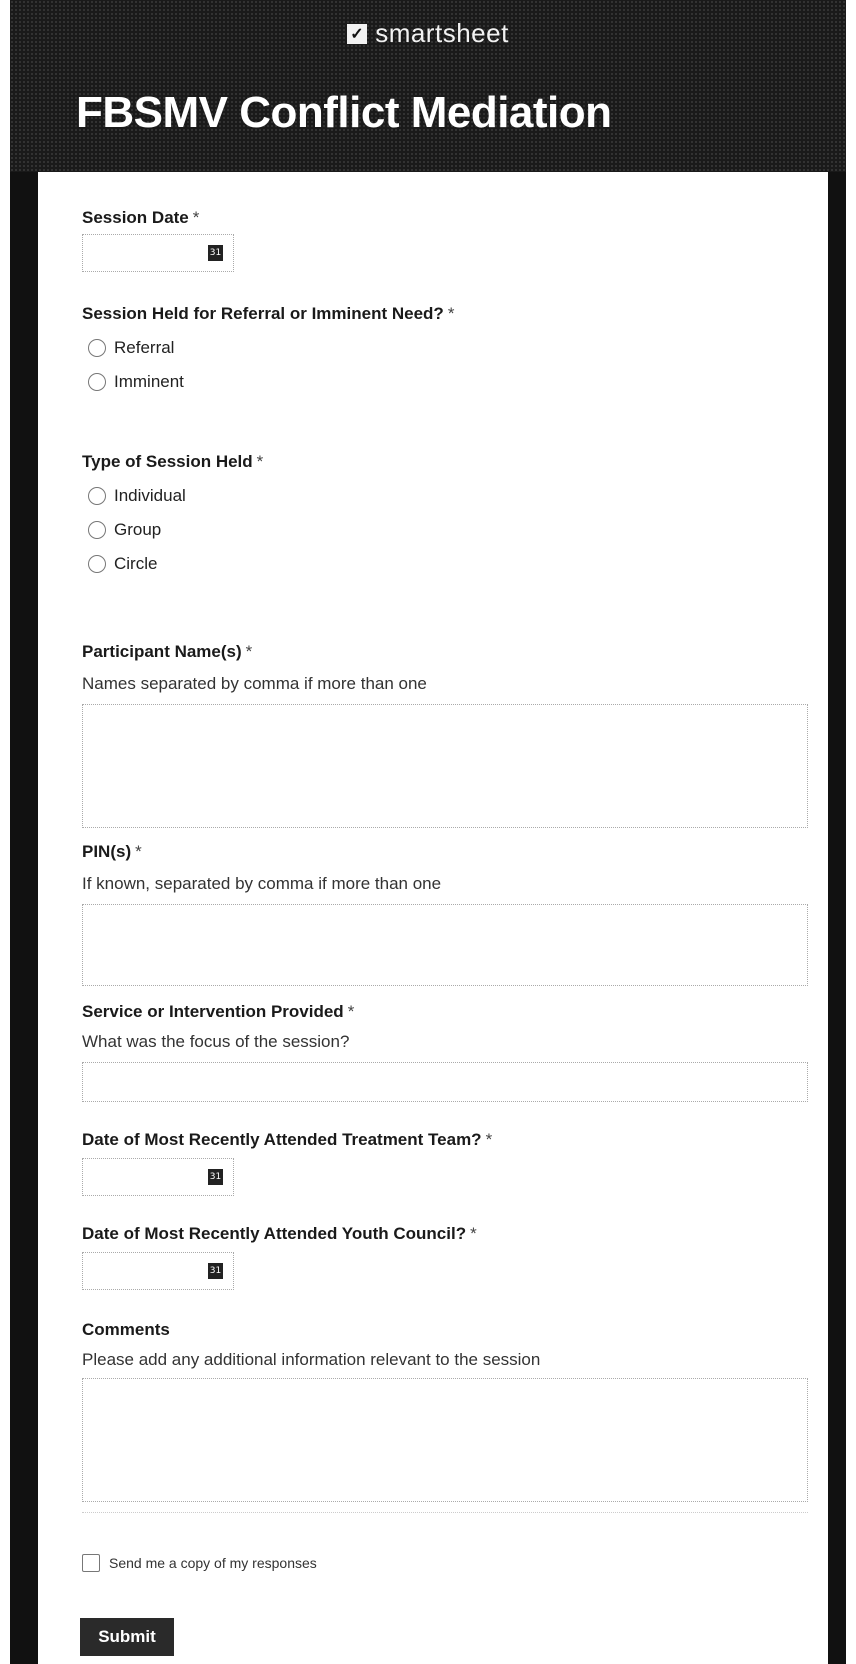 Image resolution: width=856 pixels, height=1664 pixels. I want to click on smartsheet-logo-icon: ✓, so click(357, 33).